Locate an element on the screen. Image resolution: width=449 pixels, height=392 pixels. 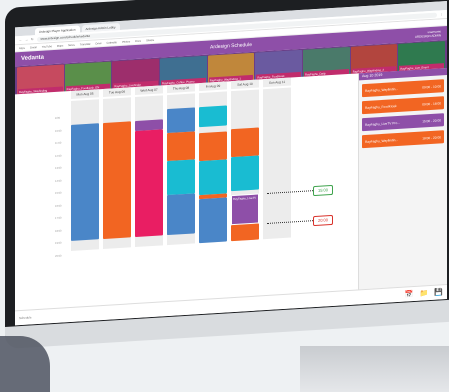
schedule-list-item: RayFaghu_Wayfindin... 18:00 - 20:00 is located at coordinates (403, 139).